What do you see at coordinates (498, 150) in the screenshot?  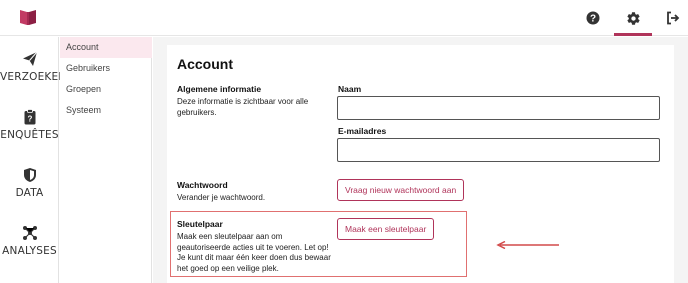 I see `email-field` at bounding box center [498, 150].